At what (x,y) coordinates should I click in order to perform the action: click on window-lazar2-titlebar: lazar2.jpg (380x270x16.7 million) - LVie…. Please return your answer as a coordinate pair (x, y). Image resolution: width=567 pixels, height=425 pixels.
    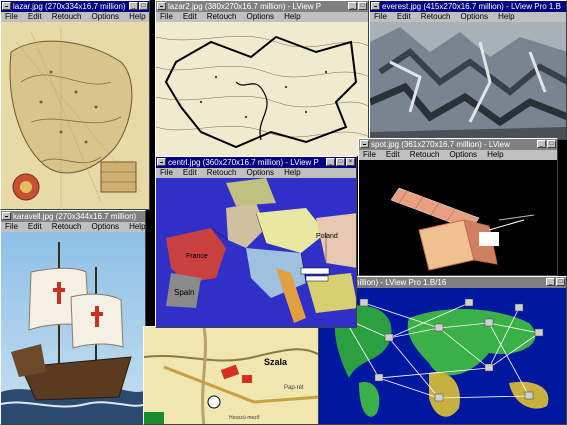
    Looking at the image, I should click on (262, 6).